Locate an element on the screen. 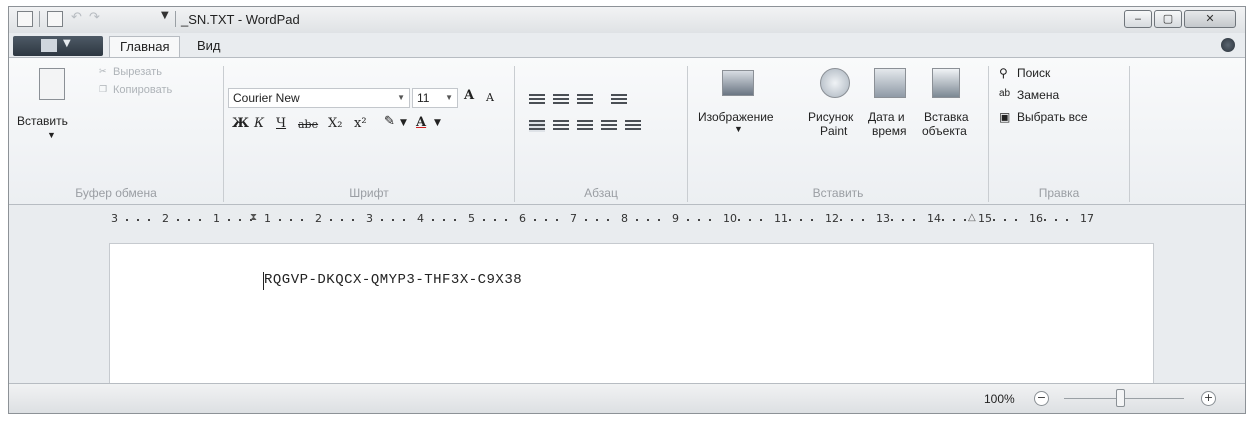  zoom-slider-thumb is located at coordinates (1120, 398).